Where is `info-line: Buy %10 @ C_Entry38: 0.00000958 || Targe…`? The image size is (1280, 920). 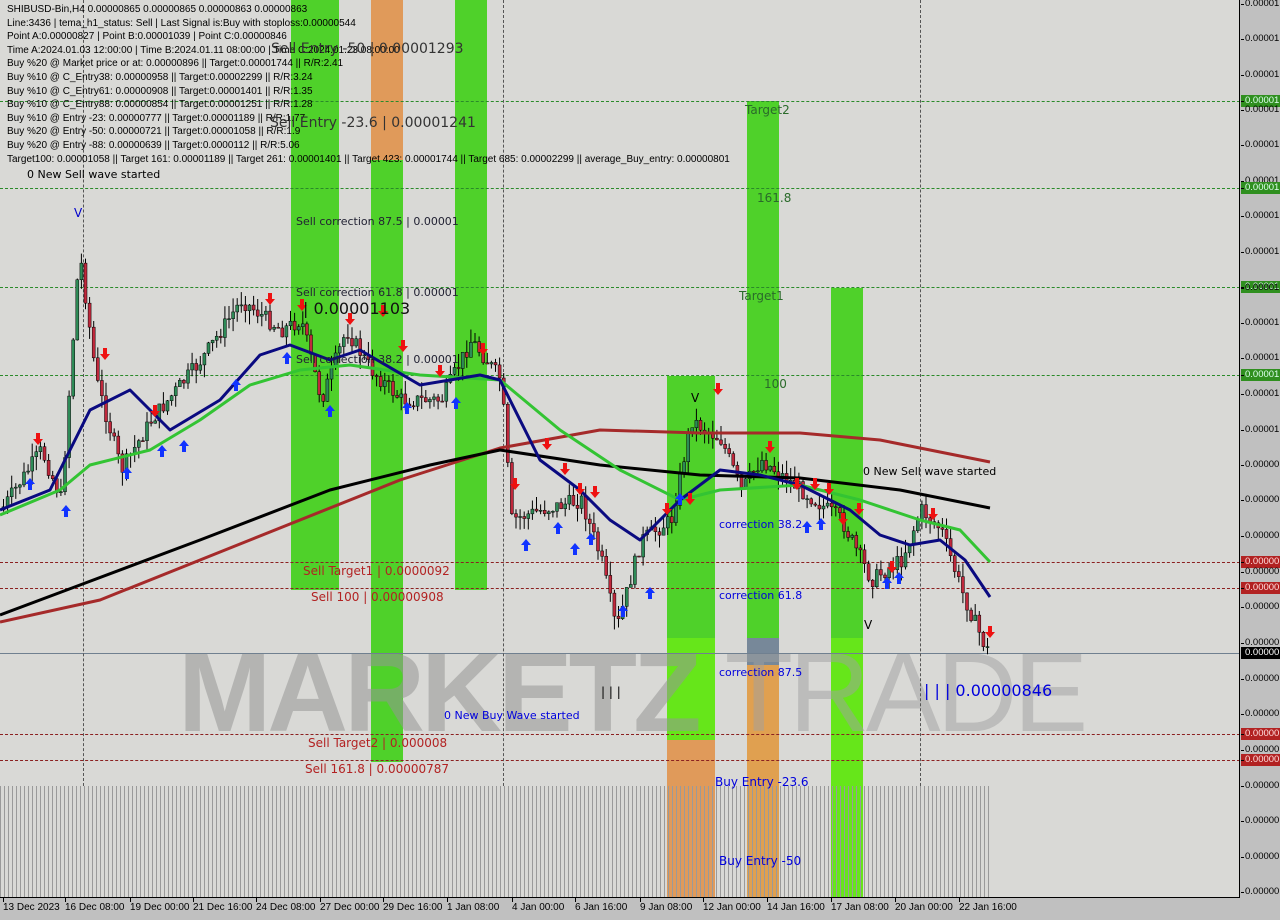 info-line: Buy %10 @ C_Entry38: 0.00000958 || Targe… is located at coordinates (160, 77).